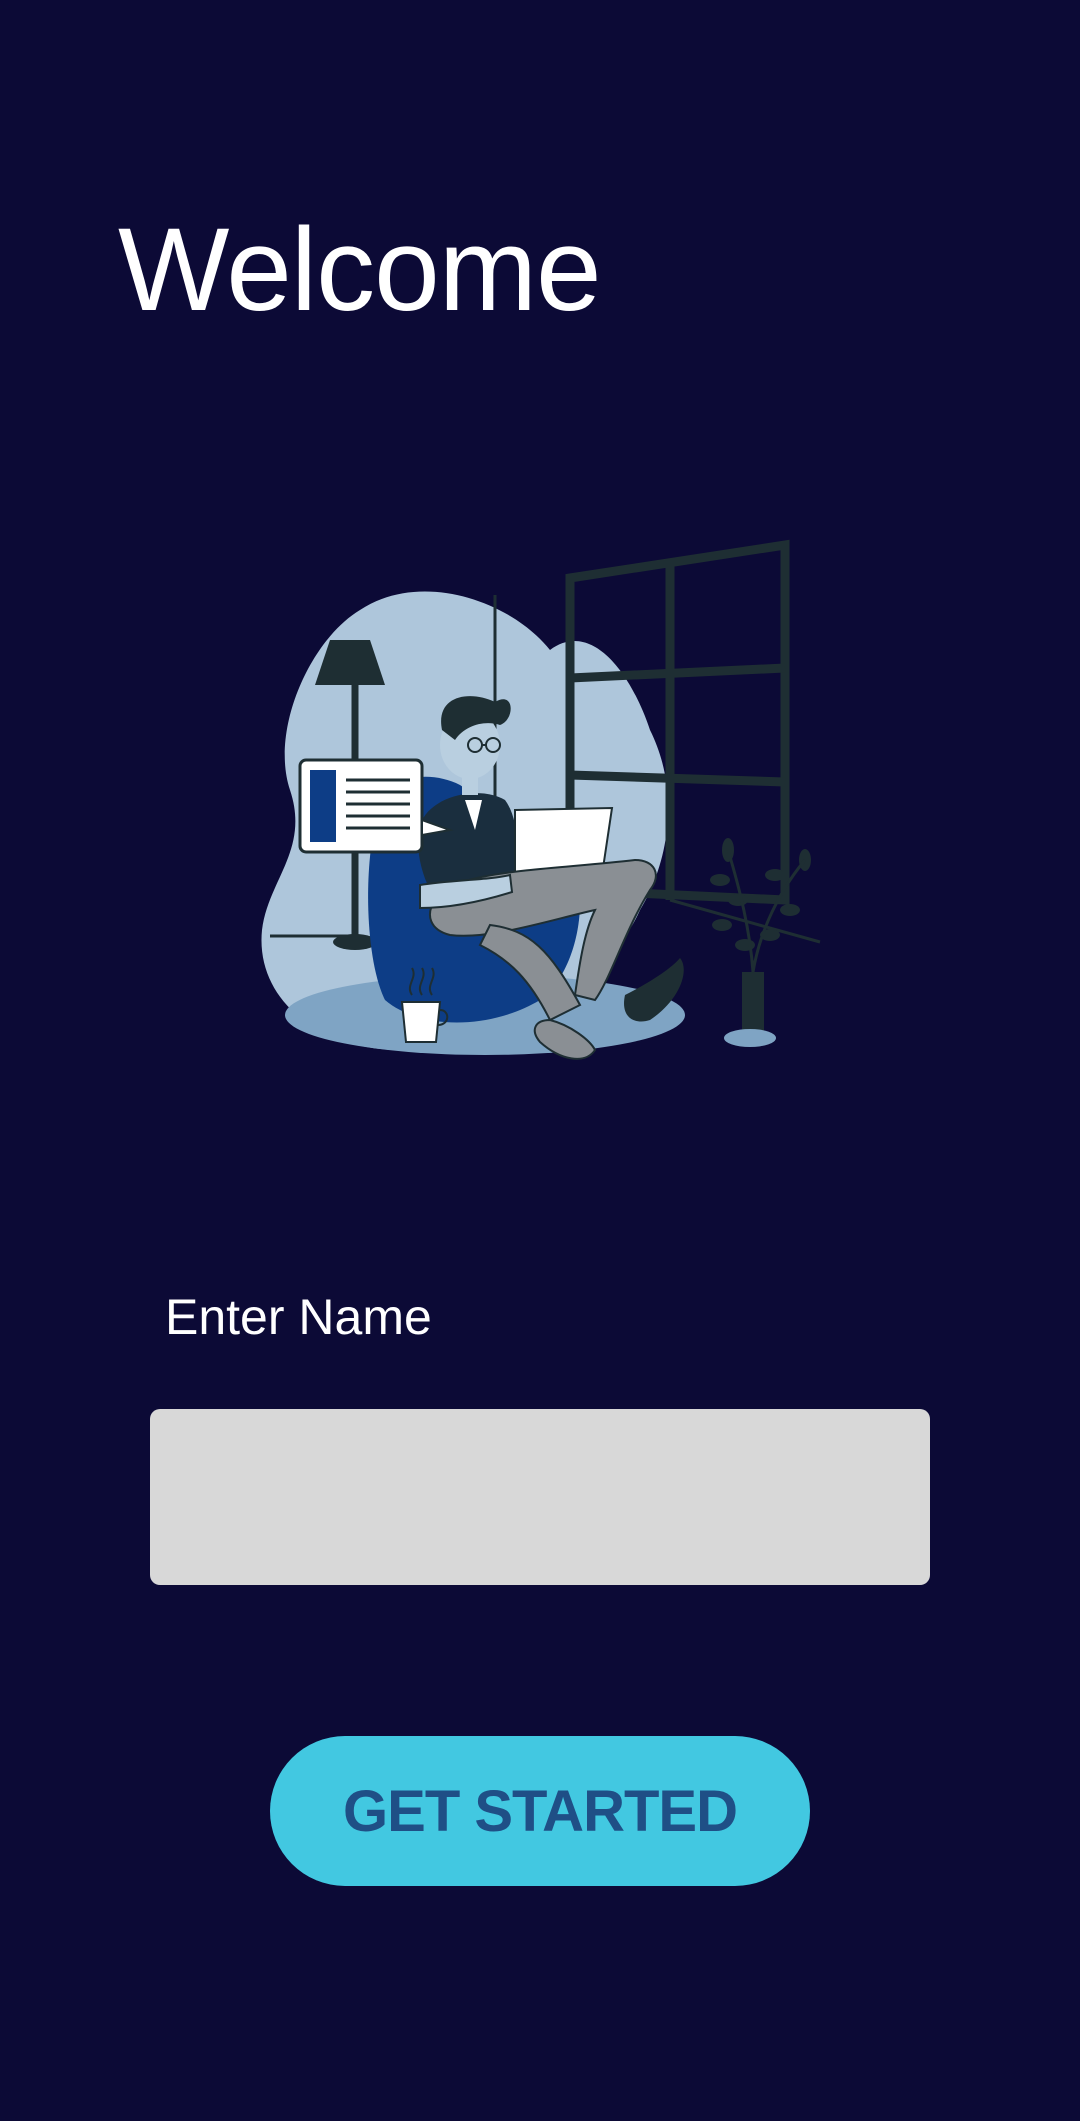 The image size is (1080, 2121). Describe the element at coordinates (541, 799) in the screenshot. I see `person-with-laptop-illustration` at that location.